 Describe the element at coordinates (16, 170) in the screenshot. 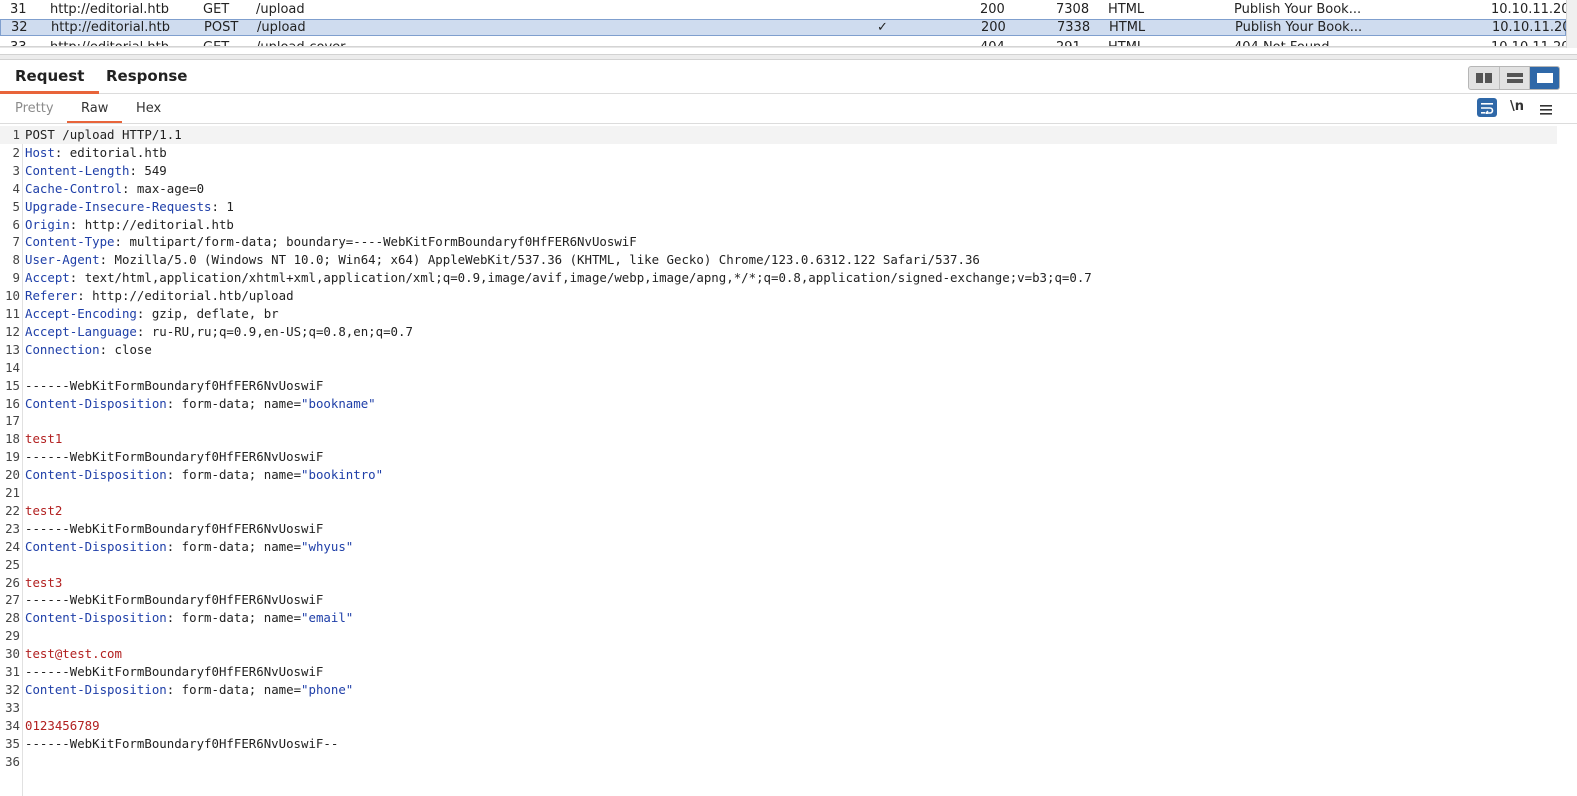

I see `line-number: 3` at that location.